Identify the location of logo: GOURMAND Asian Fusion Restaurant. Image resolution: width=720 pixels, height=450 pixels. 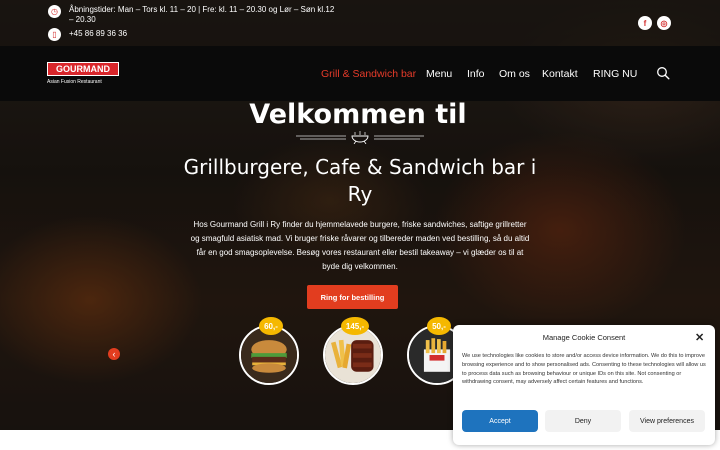
(83, 73).